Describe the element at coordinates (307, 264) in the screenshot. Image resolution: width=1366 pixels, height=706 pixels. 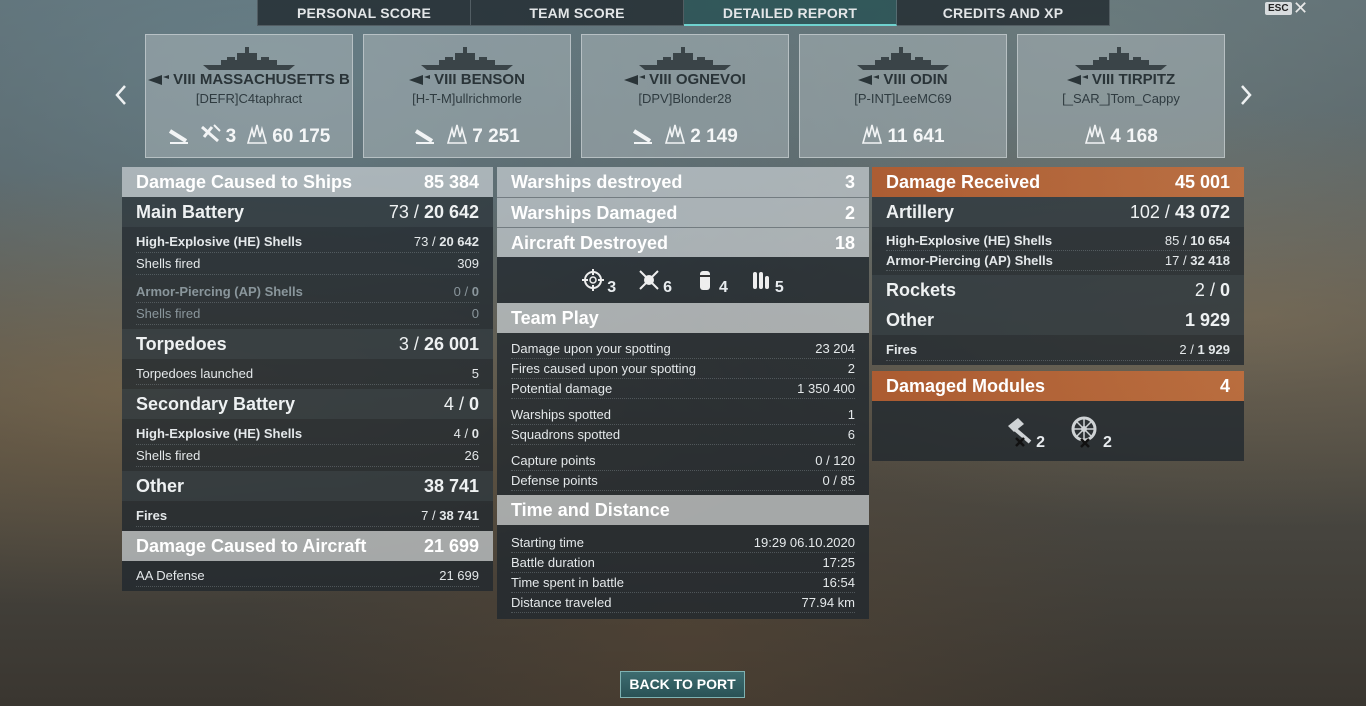
I see `mb-he-fired-row: Shells fired 309` at that location.